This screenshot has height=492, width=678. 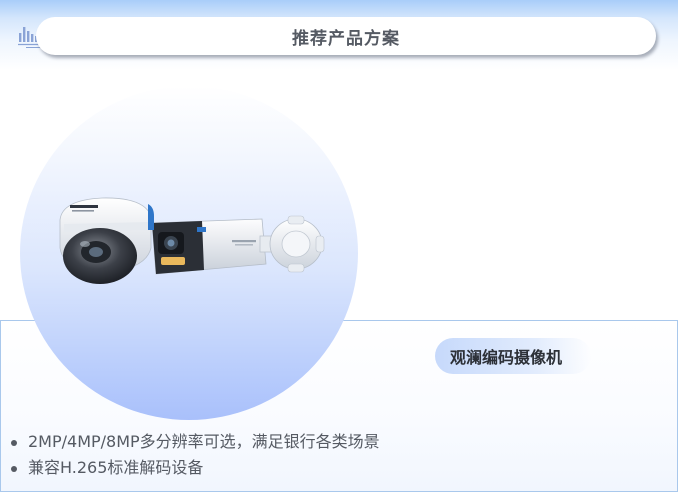 I want to click on title-bar: 推荐产品方案, so click(x=346, y=36).